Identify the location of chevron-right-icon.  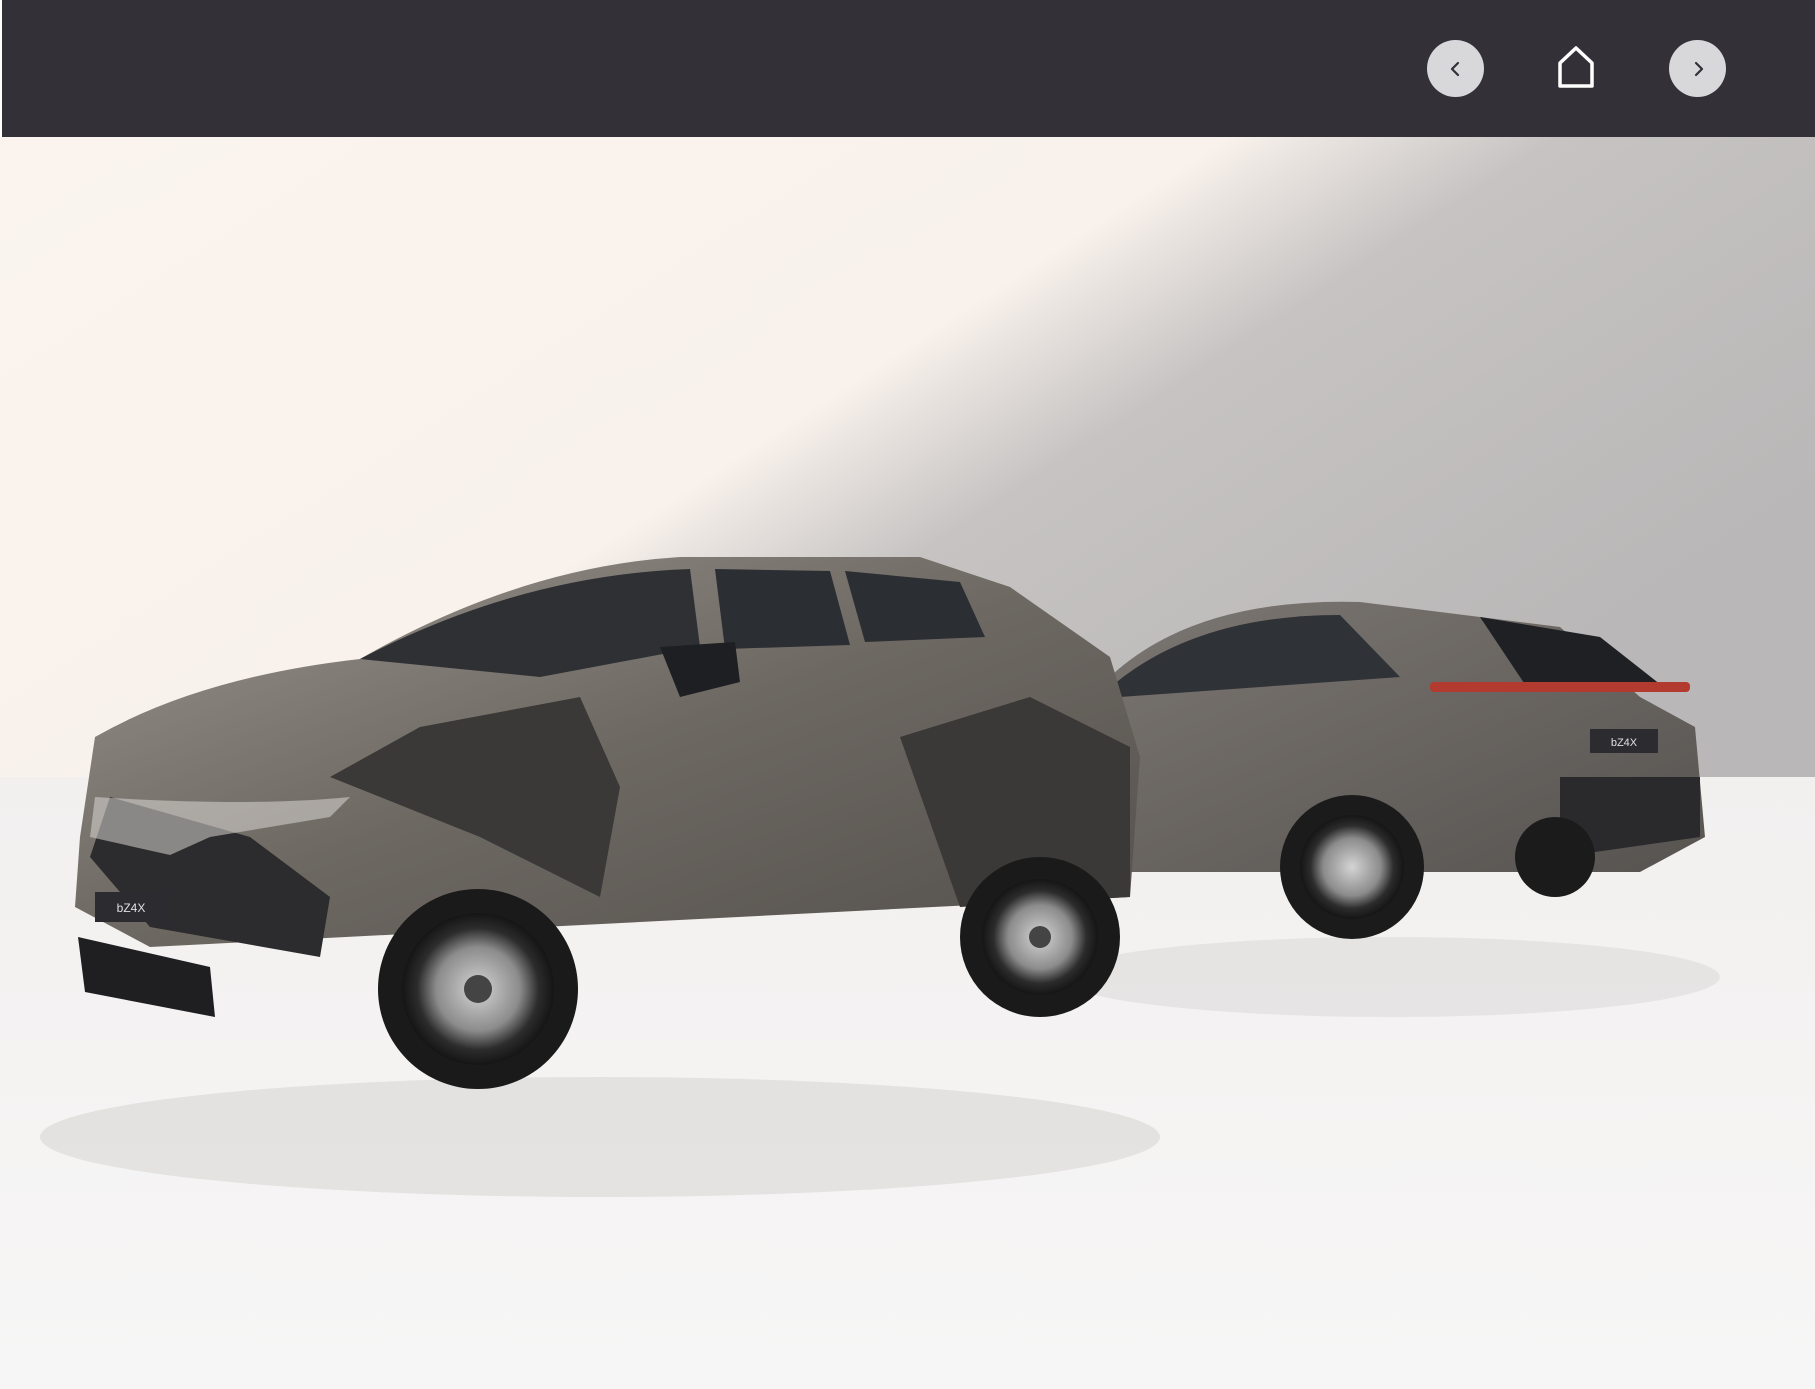
(1698, 69).